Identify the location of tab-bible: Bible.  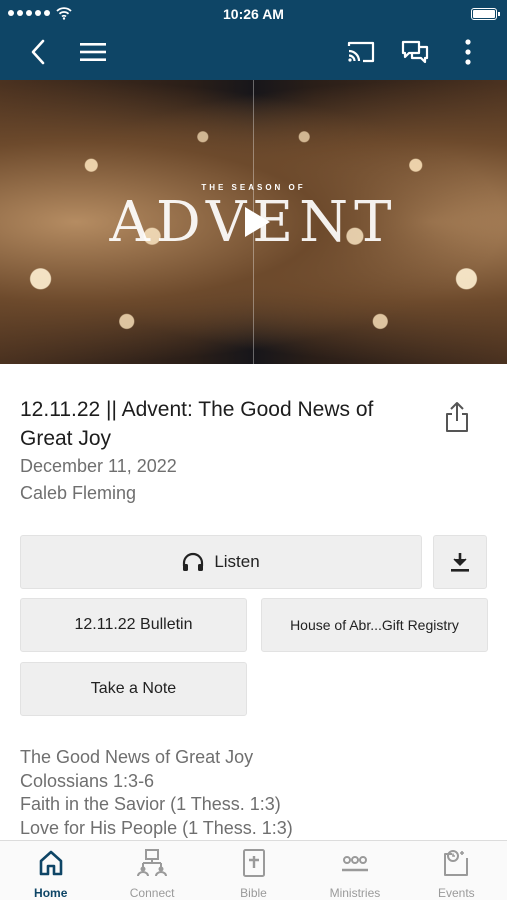
(253, 870).